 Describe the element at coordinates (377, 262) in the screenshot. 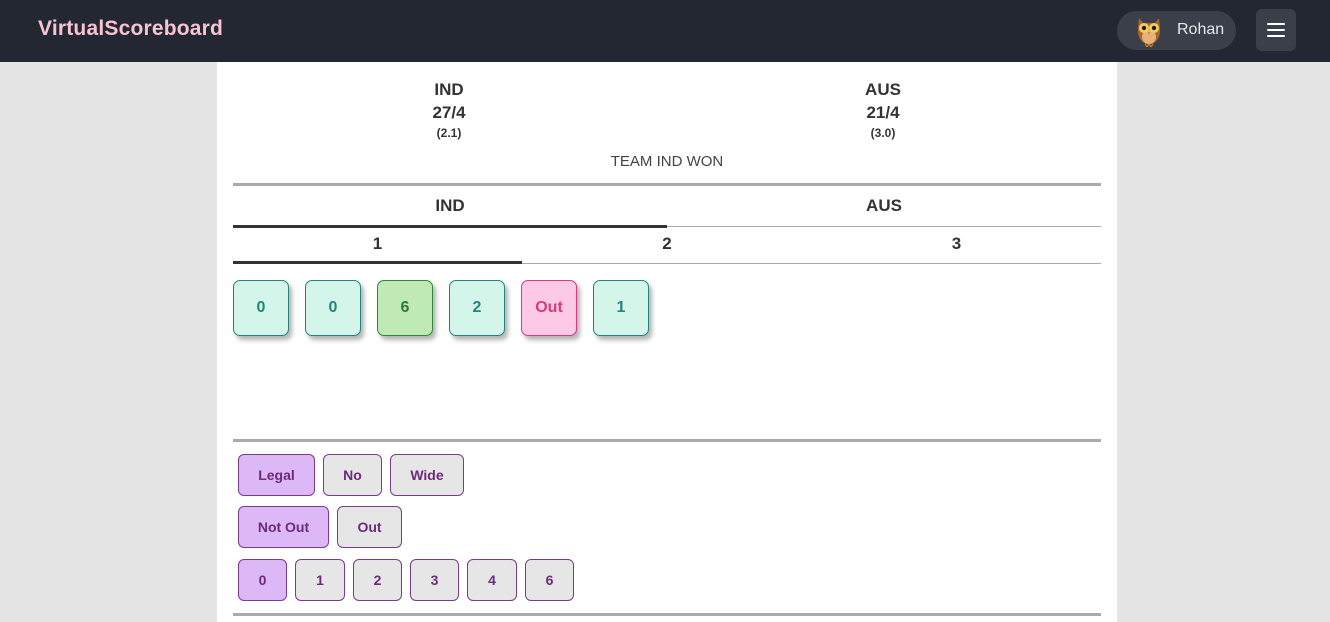

I see `active-over-indicator` at that location.